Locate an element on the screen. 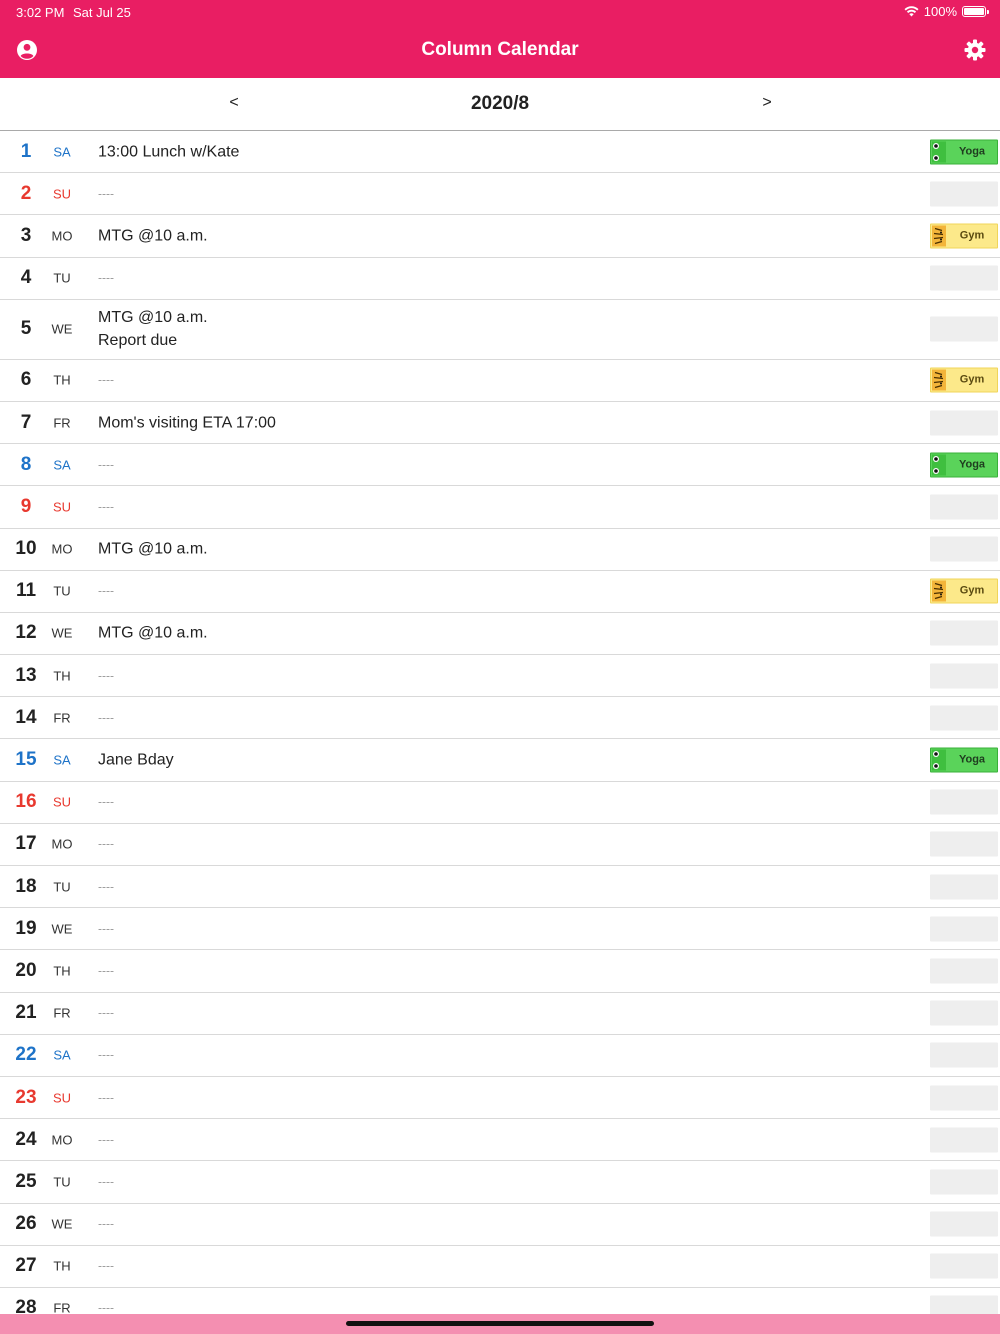 This screenshot has width=1000, height=1334. day-row: 15 SA Jane Bday Yoga is located at coordinates (500, 760).